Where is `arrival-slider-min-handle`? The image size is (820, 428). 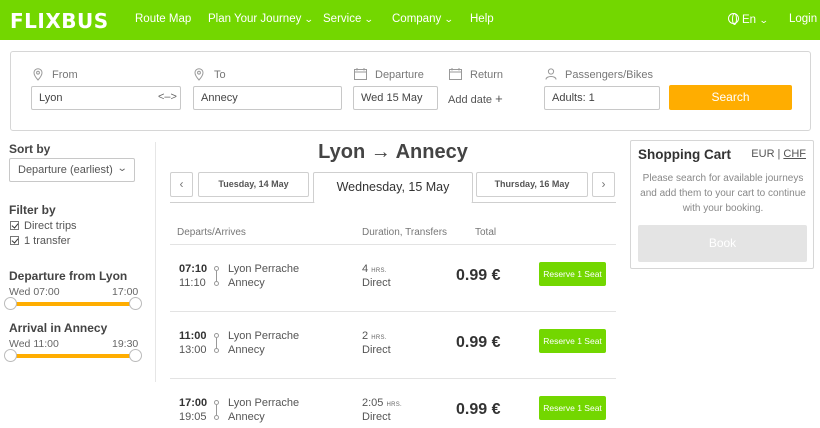 arrival-slider-min-handle is located at coordinates (10, 355).